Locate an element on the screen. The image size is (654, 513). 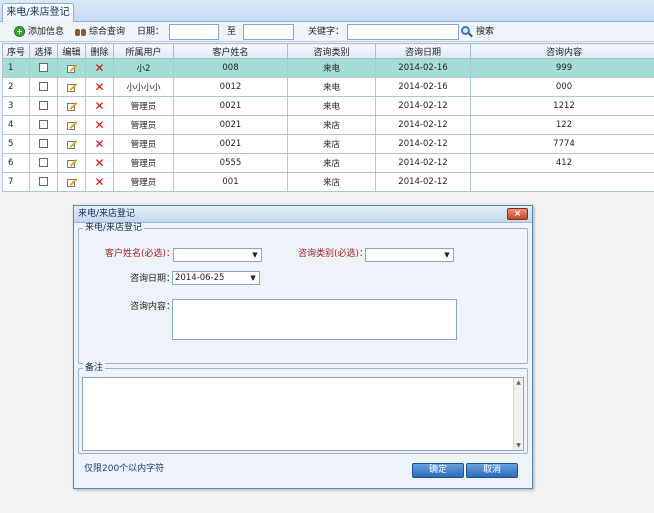
header-no: 序号 is located at coordinates (16, 51).